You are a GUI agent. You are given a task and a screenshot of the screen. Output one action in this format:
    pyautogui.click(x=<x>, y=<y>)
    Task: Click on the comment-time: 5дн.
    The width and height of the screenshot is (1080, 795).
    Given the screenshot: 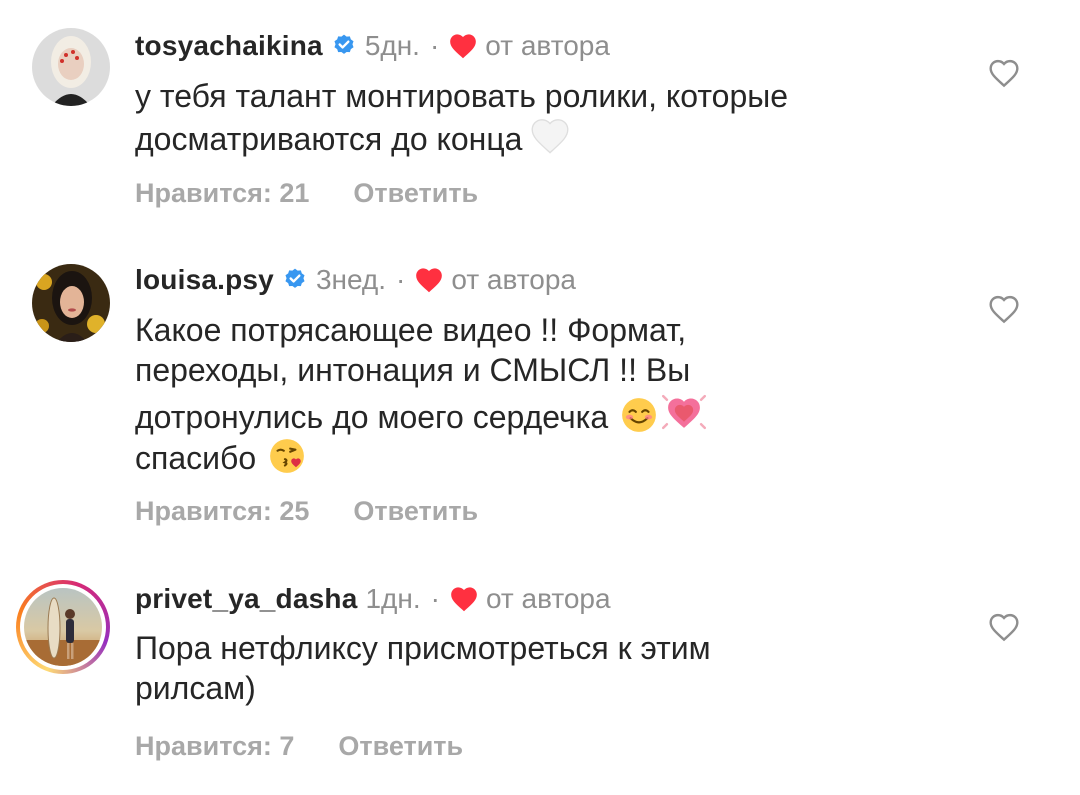 What is the action you would take?
    pyautogui.click(x=392, y=45)
    